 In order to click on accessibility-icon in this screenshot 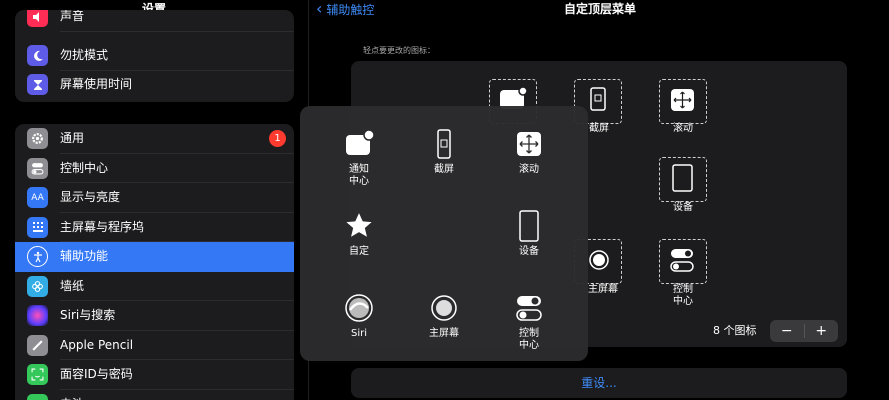, I will do `click(37, 256)`.